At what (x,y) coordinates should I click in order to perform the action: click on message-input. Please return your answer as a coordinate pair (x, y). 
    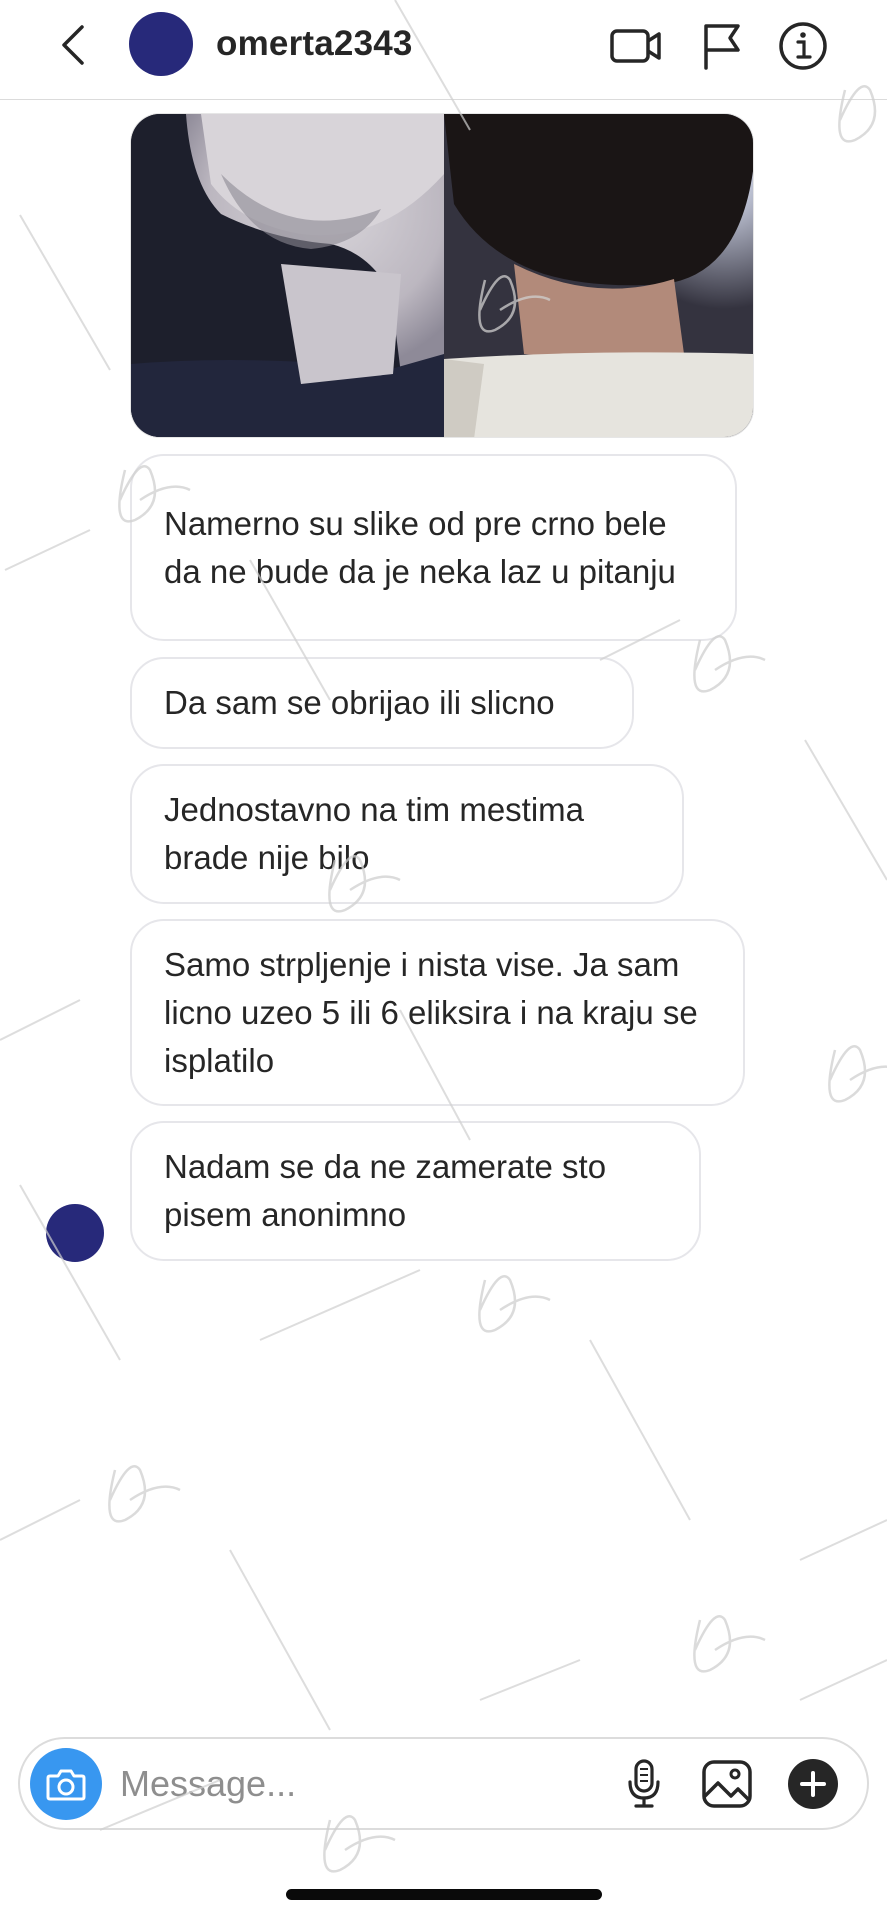
    Looking at the image, I should click on (320, 1784).